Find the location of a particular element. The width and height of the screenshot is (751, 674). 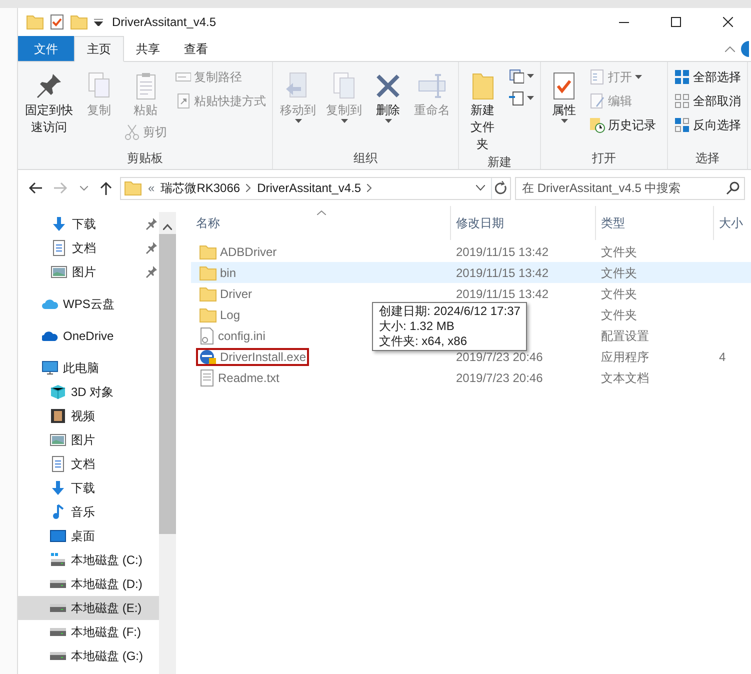

scroll-up-icon is located at coordinates (167, 227).